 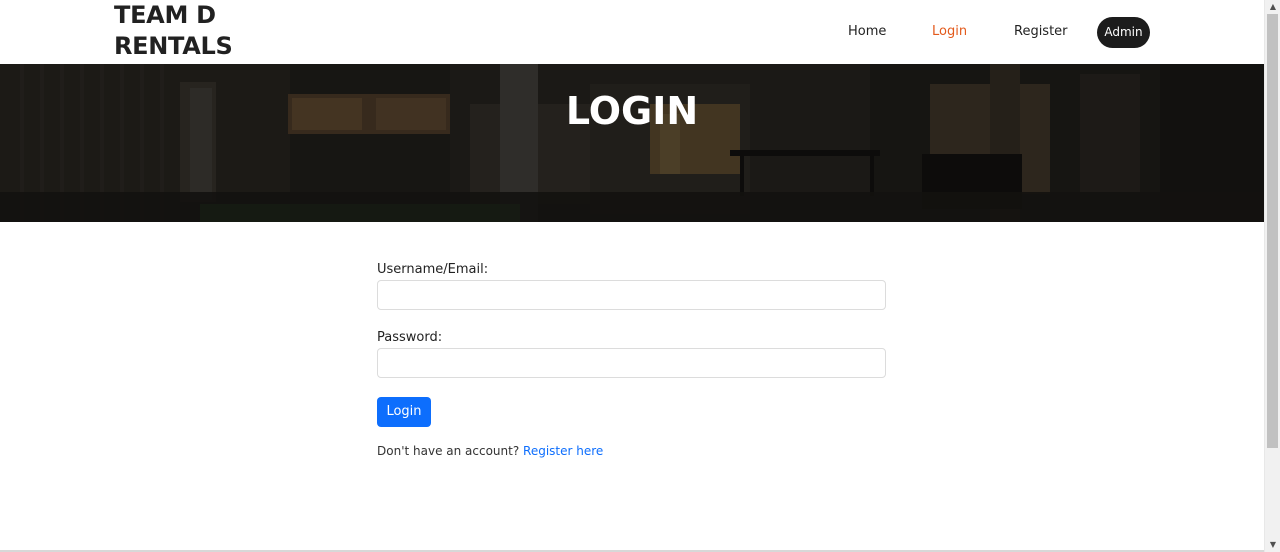 What do you see at coordinates (450, 451) in the screenshot?
I see `signup-prompt-text: Don't have an account?` at bounding box center [450, 451].